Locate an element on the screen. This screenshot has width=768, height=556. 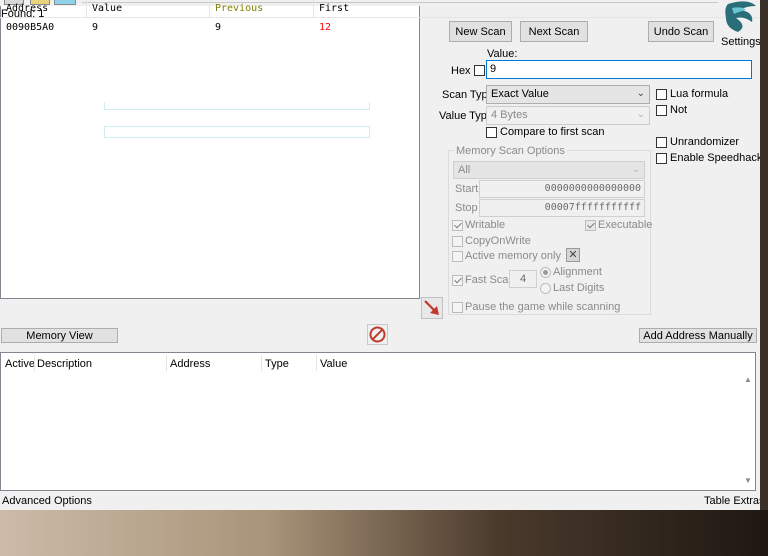
fast-scan-checkbox is located at coordinates (457, 280).